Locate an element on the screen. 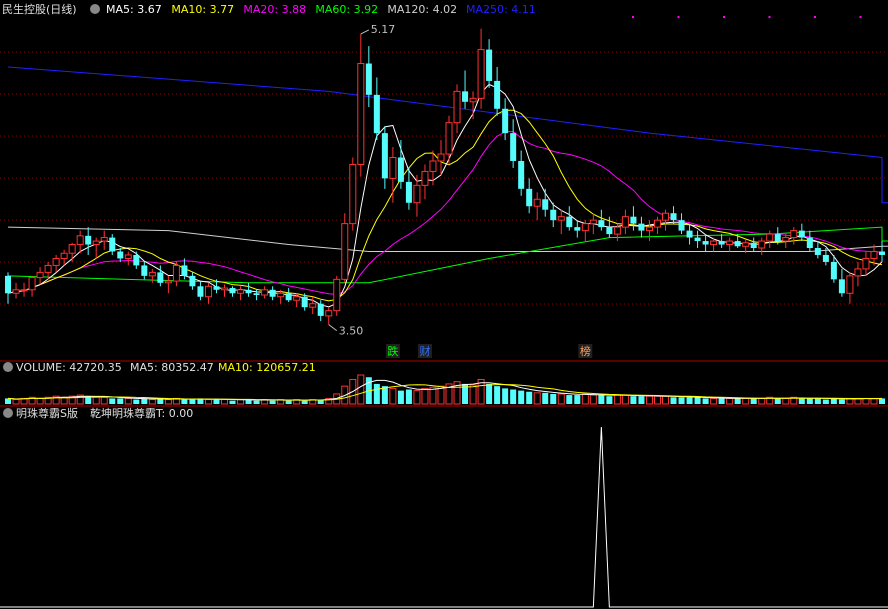 This screenshot has height=609, width=888. low-pointer is located at coordinates (333, 327).